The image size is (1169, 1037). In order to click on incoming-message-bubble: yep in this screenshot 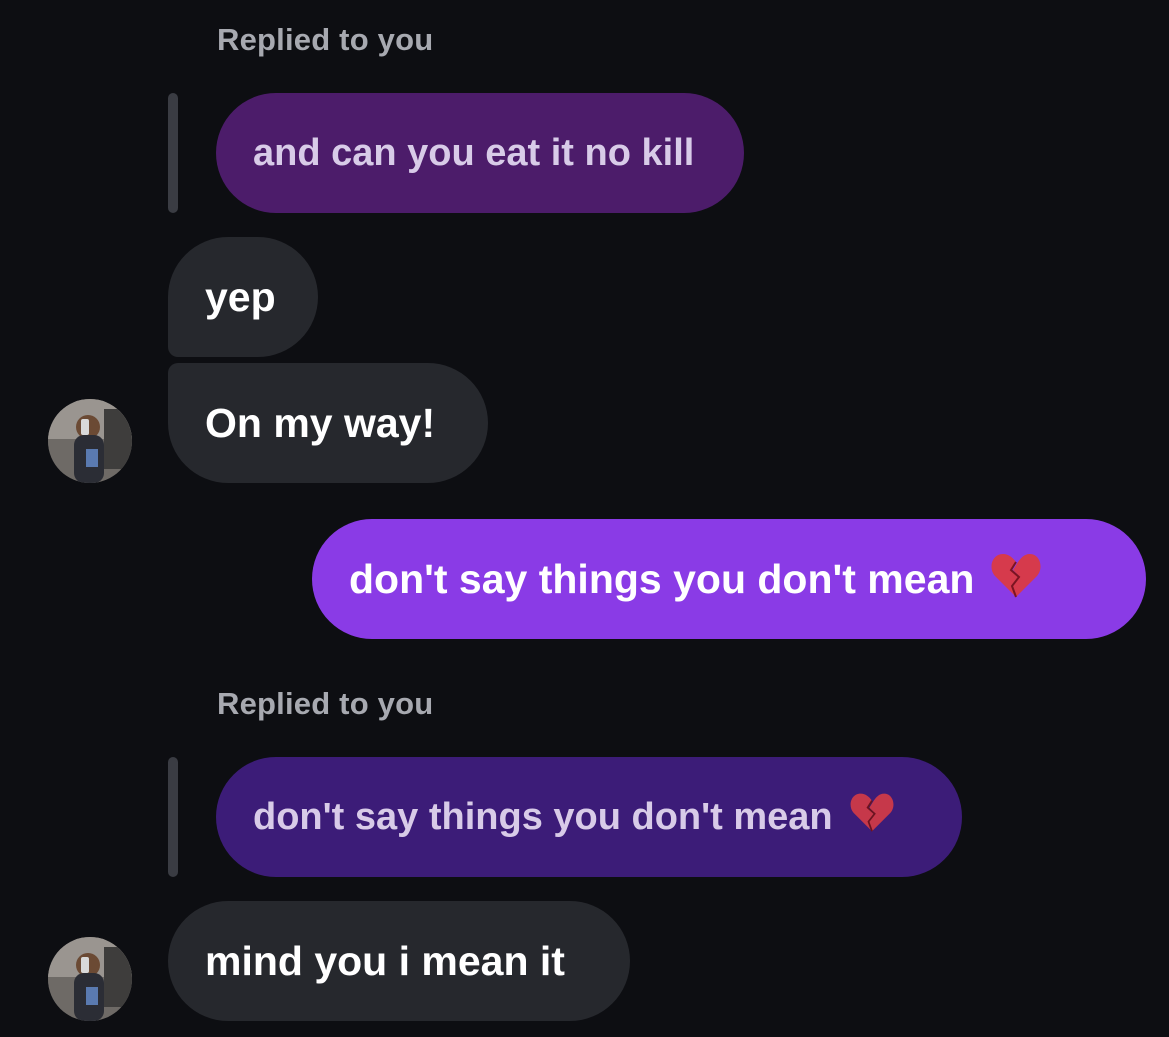, I will do `click(243, 297)`.